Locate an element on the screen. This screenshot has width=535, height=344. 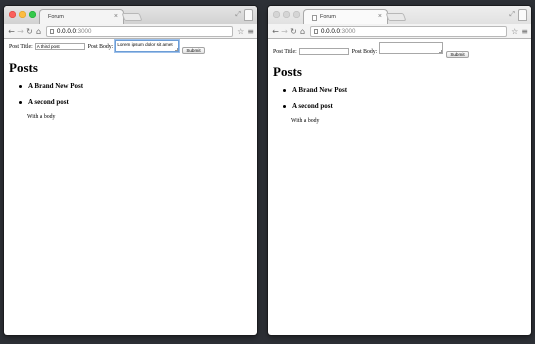
post-body-textarea: Lorem ipsum dolor sit amet is located at coordinates (147, 46).